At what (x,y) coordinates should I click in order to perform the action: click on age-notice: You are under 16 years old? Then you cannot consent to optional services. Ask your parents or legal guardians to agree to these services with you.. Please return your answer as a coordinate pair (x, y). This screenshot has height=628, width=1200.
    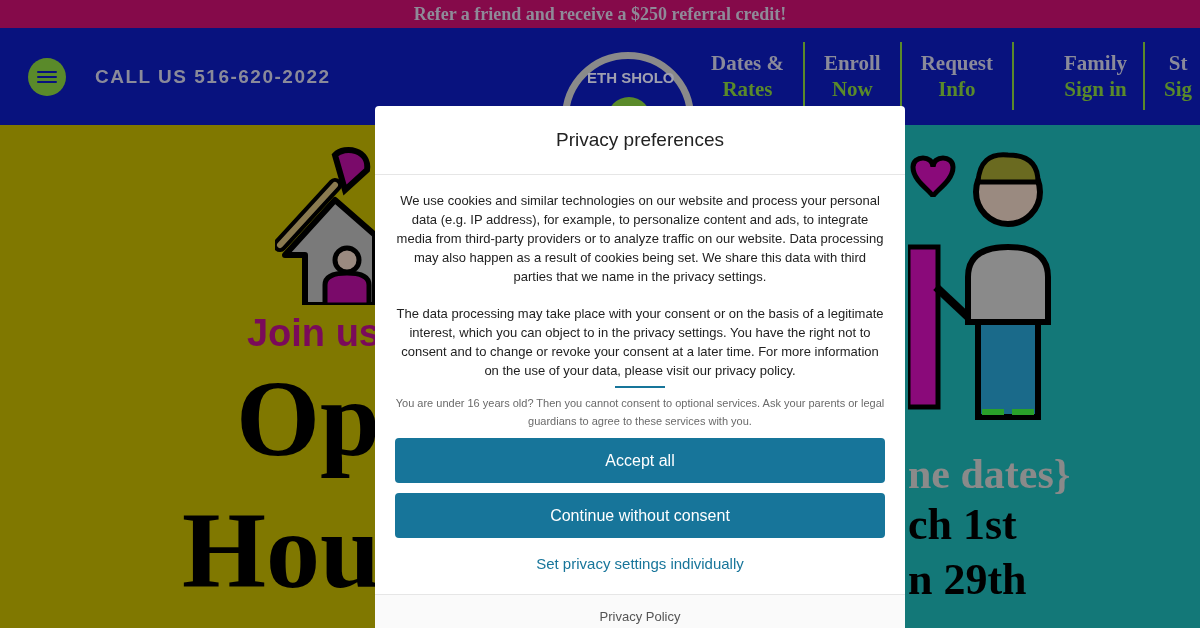
    Looking at the image, I should click on (640, 412).